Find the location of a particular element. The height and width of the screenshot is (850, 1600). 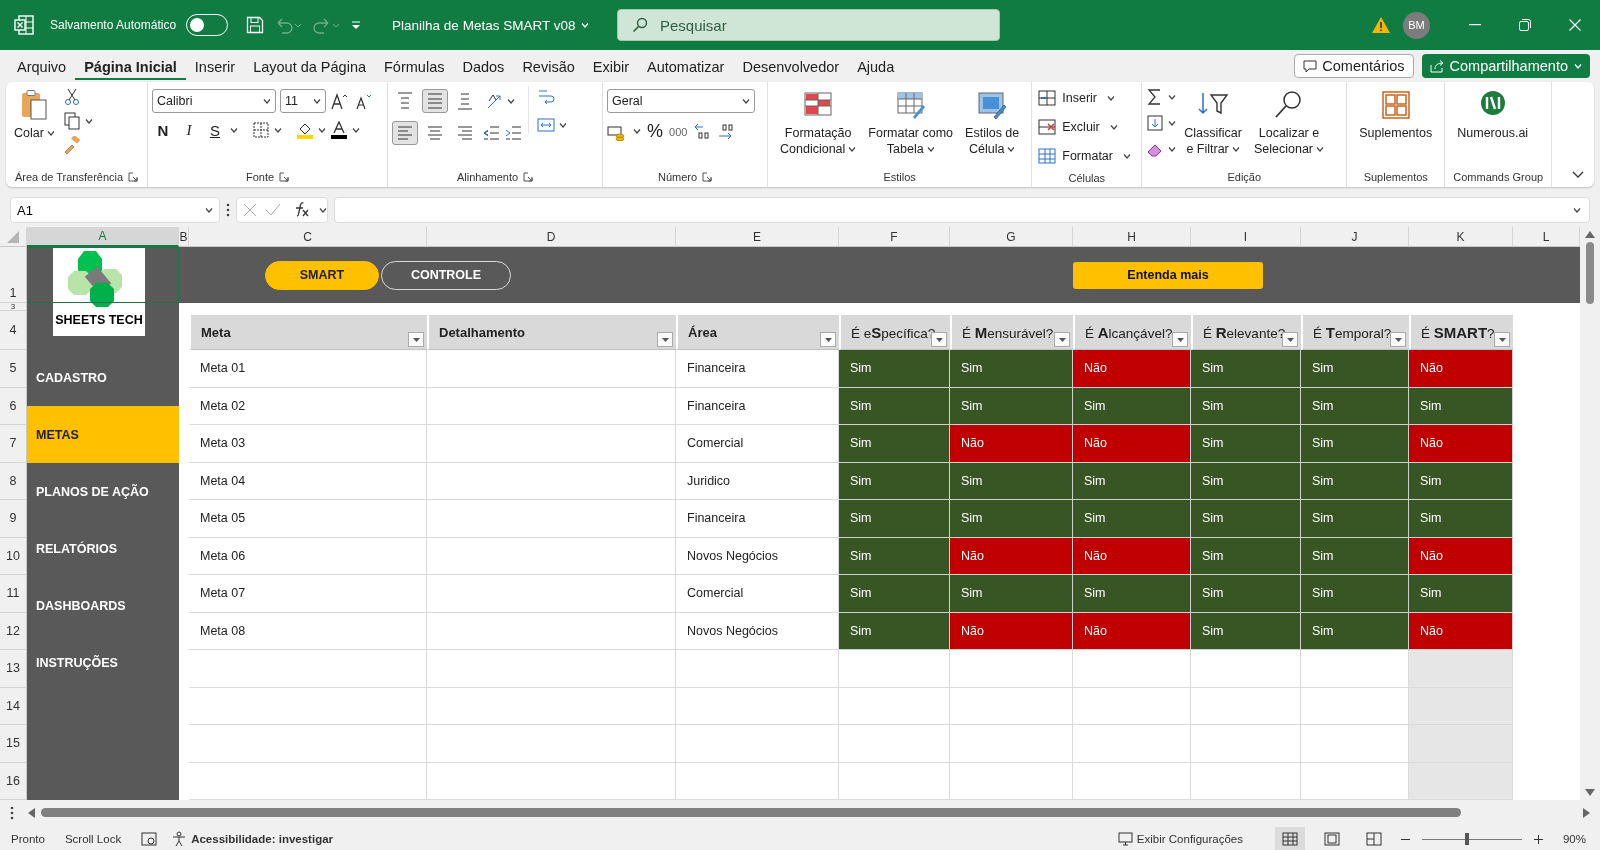

comments-button: Comentários is located at coordinates (1354, 66).